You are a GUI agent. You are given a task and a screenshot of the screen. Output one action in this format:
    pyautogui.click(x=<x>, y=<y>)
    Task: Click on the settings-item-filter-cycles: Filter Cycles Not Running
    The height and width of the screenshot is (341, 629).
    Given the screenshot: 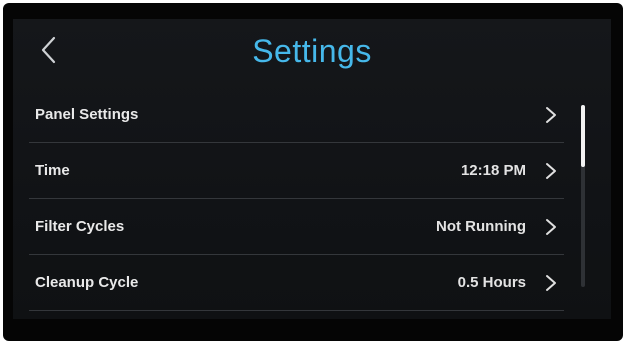 What is the action you would take?
    pyautogui.click(x=296, y=227)
    